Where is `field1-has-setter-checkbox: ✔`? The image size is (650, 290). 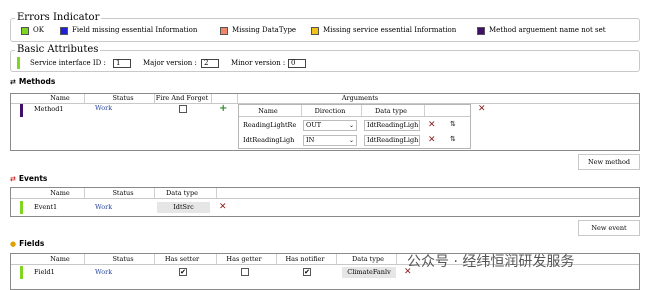
field1-has-setter-checkbox: ✔ is located at coordinates (183, 272).